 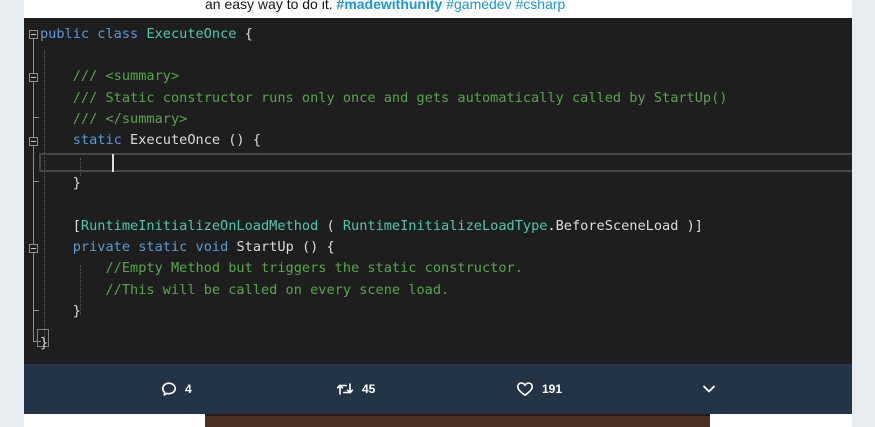 I want to click on text-caret, so click(x=113, y=163).